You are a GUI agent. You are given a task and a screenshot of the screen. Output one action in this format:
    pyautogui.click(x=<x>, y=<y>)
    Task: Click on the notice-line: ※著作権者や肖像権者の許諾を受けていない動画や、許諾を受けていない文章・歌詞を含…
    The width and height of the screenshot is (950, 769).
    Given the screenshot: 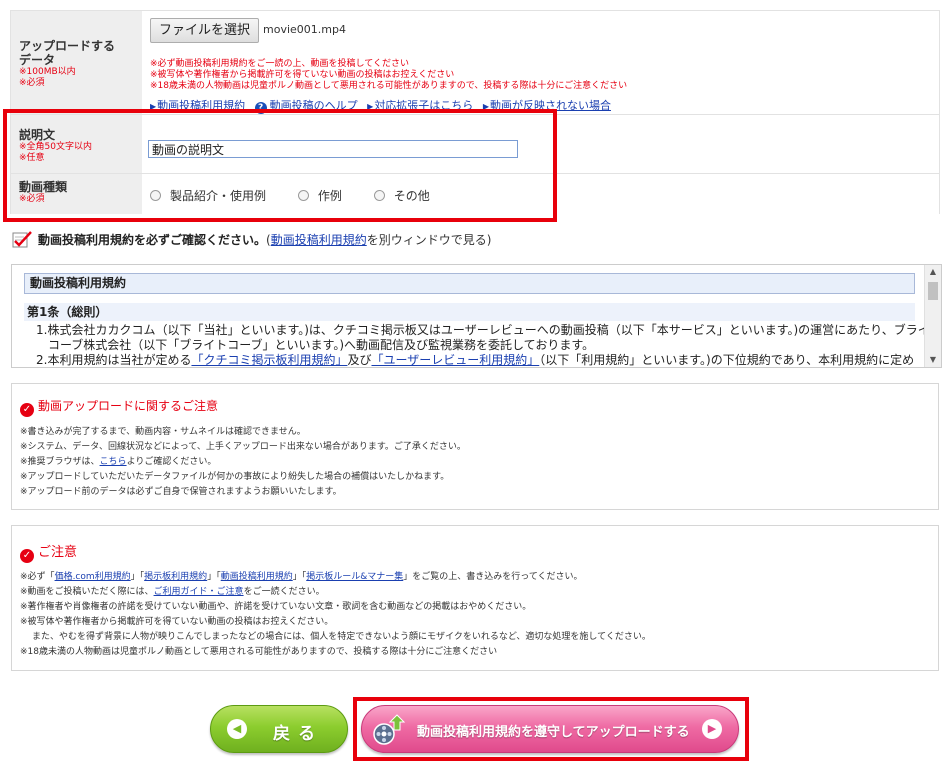 What is the action you would take?
    pyautogui.click(x=276, y=607)
    